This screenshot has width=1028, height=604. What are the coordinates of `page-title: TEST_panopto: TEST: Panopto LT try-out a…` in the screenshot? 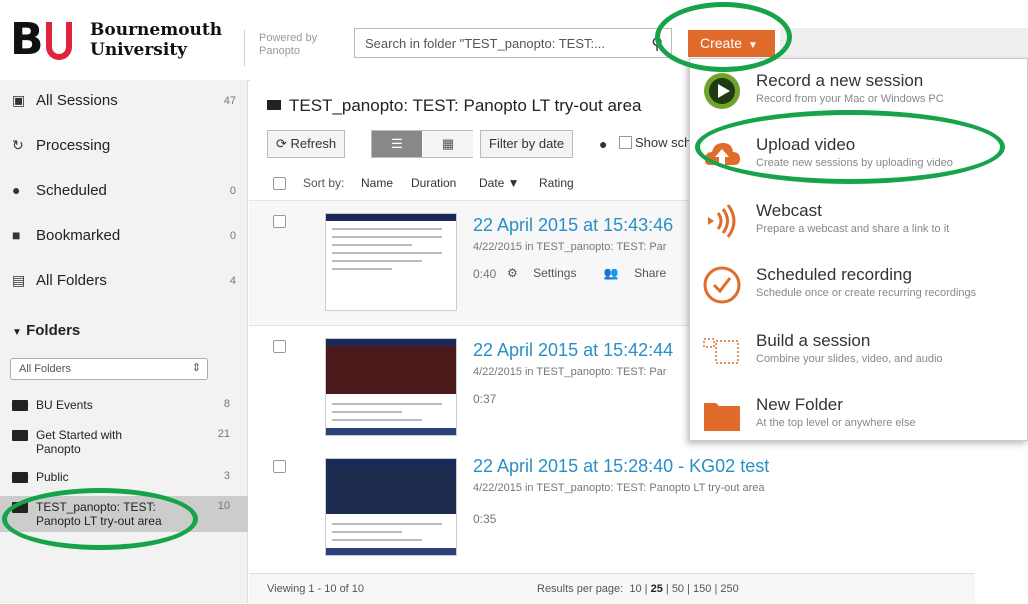 It's located at (465, 105).